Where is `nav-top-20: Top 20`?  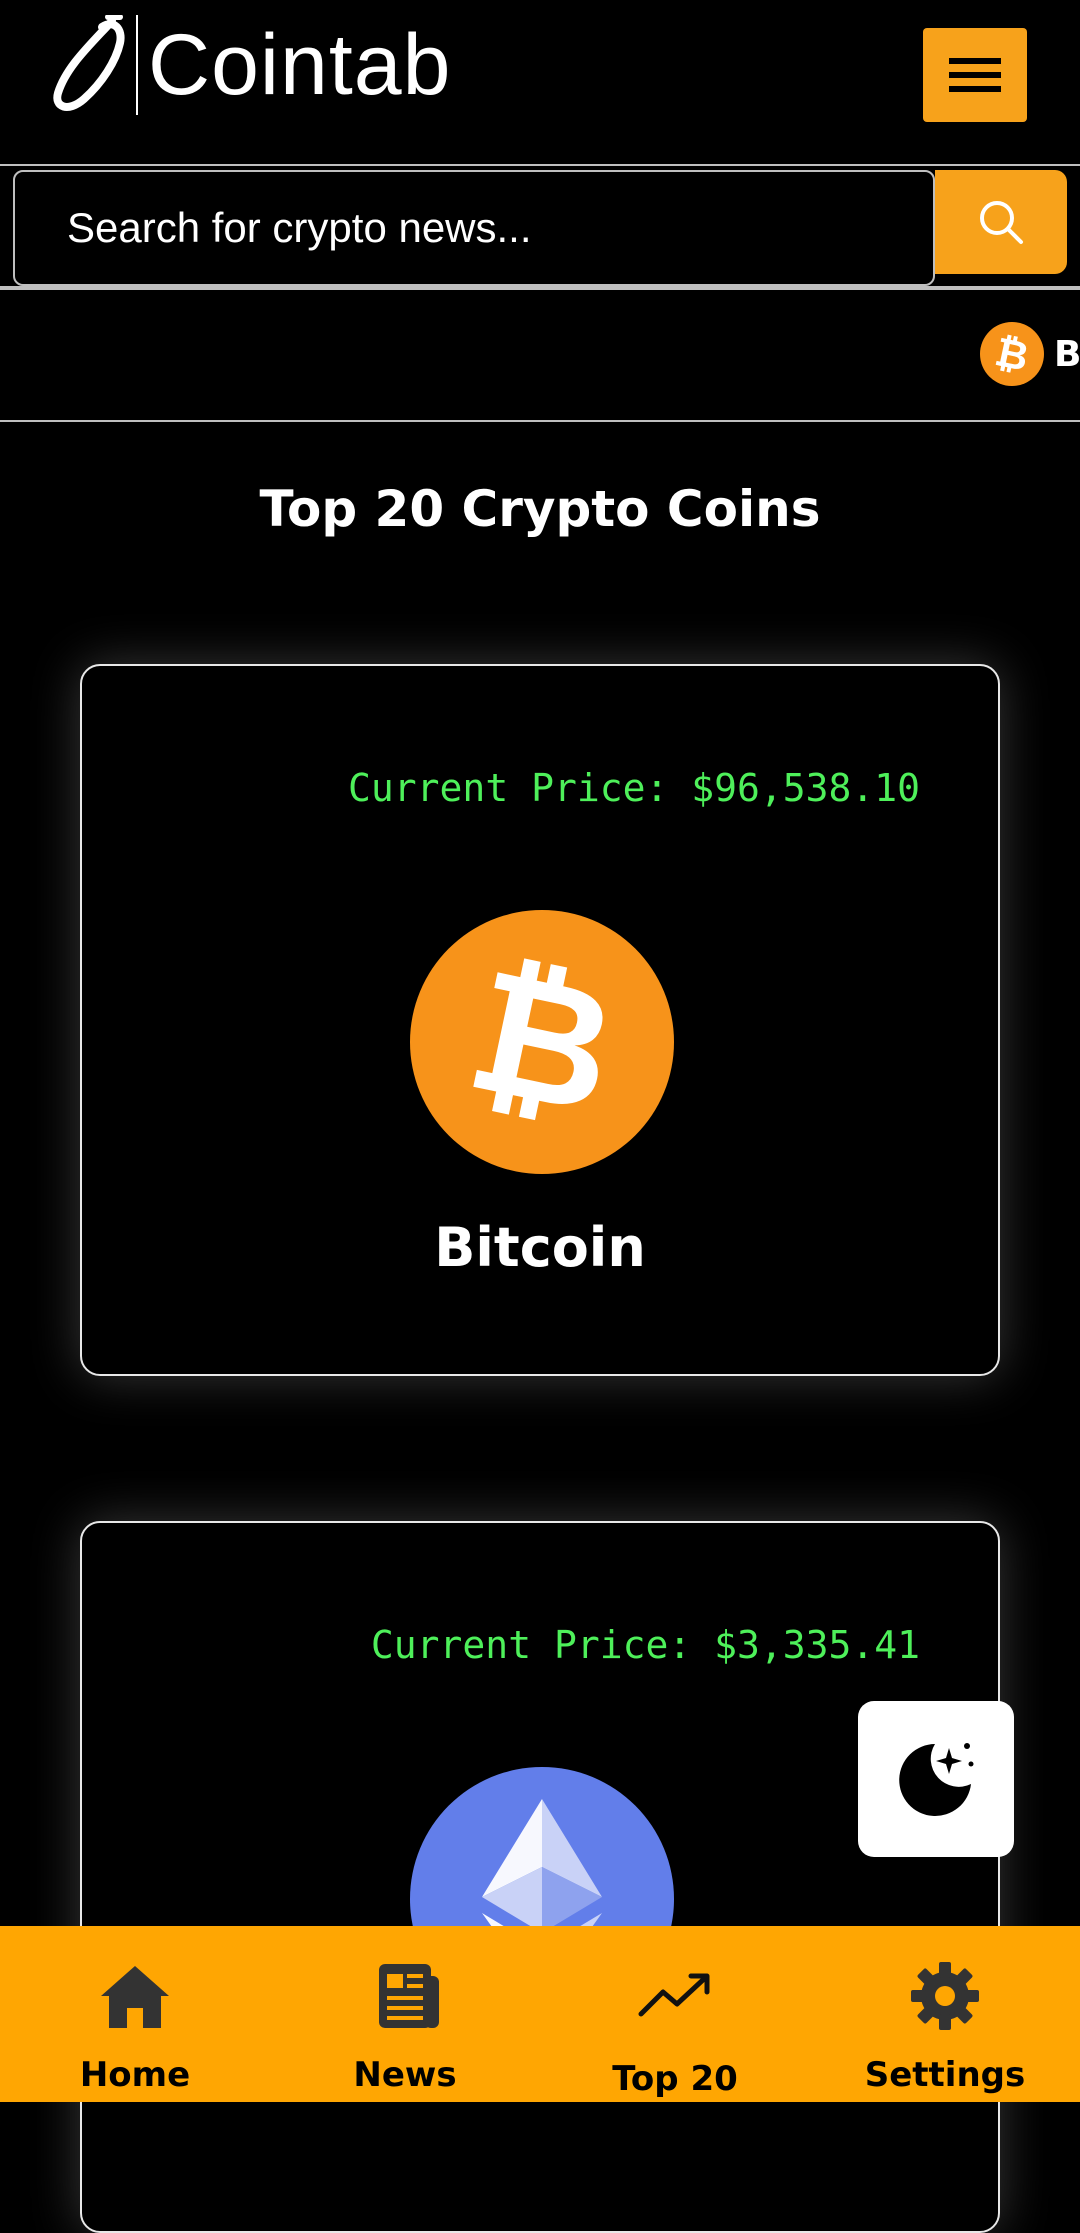
nav-top-20: Top 20 is located at coordinates (675, 2014).